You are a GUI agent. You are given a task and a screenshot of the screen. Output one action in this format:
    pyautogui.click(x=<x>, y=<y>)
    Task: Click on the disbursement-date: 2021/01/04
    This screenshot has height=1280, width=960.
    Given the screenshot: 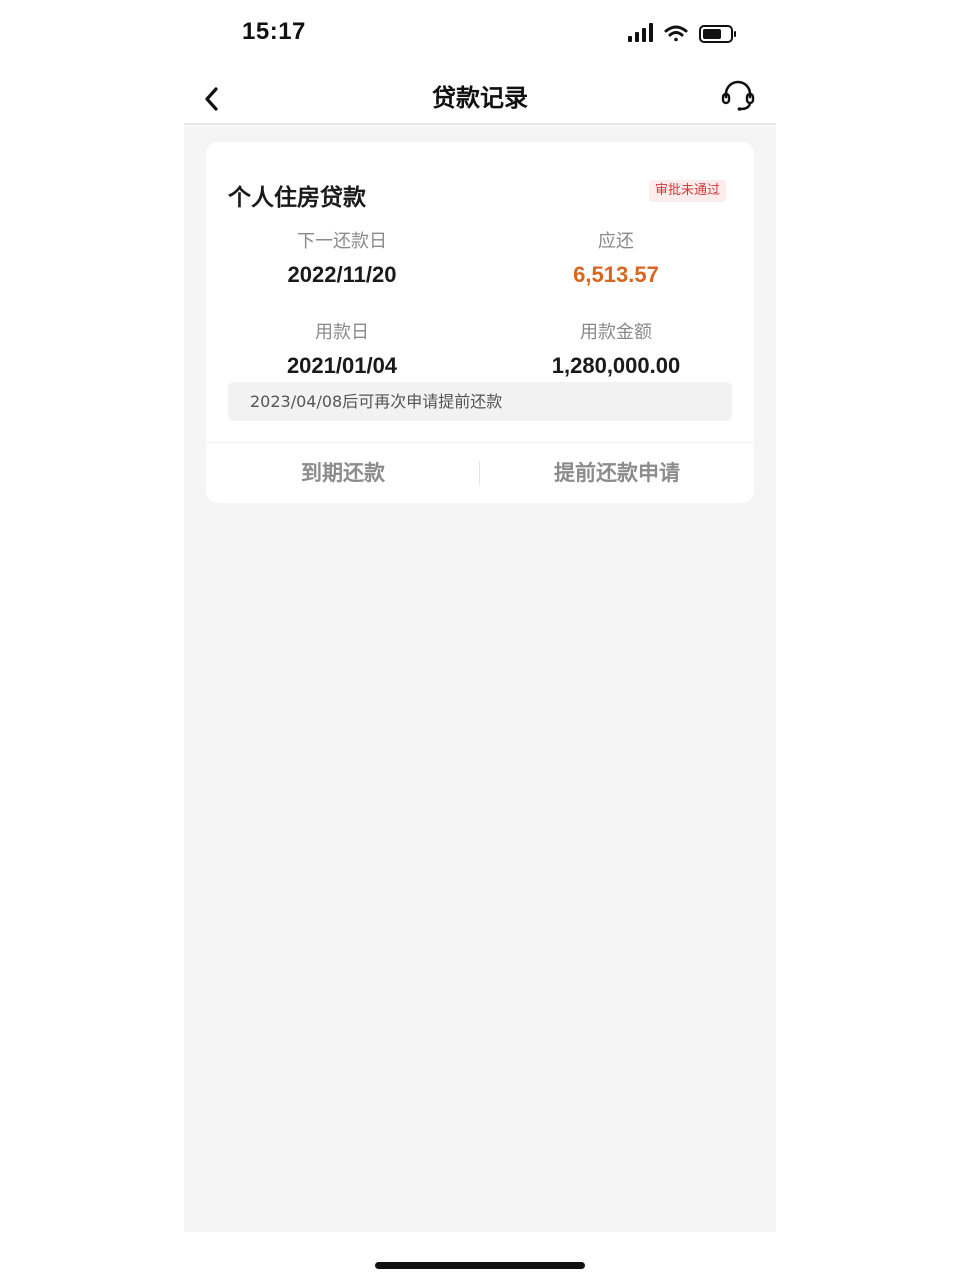 What is the action you would take?
    pyautogui.click(x=342, y=365)
    